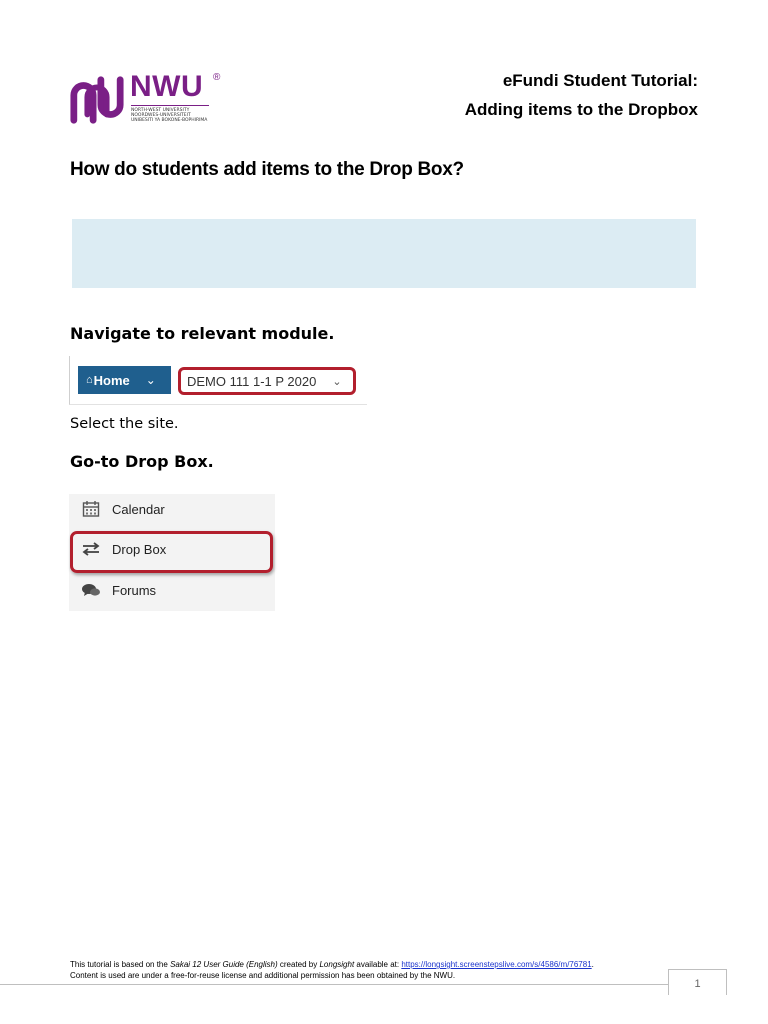 The width and height of the screenshot is (768, 1024). I want to click on site-selector: DEMO 111 1-1 P 2020 ⌄, so click(267, 381).